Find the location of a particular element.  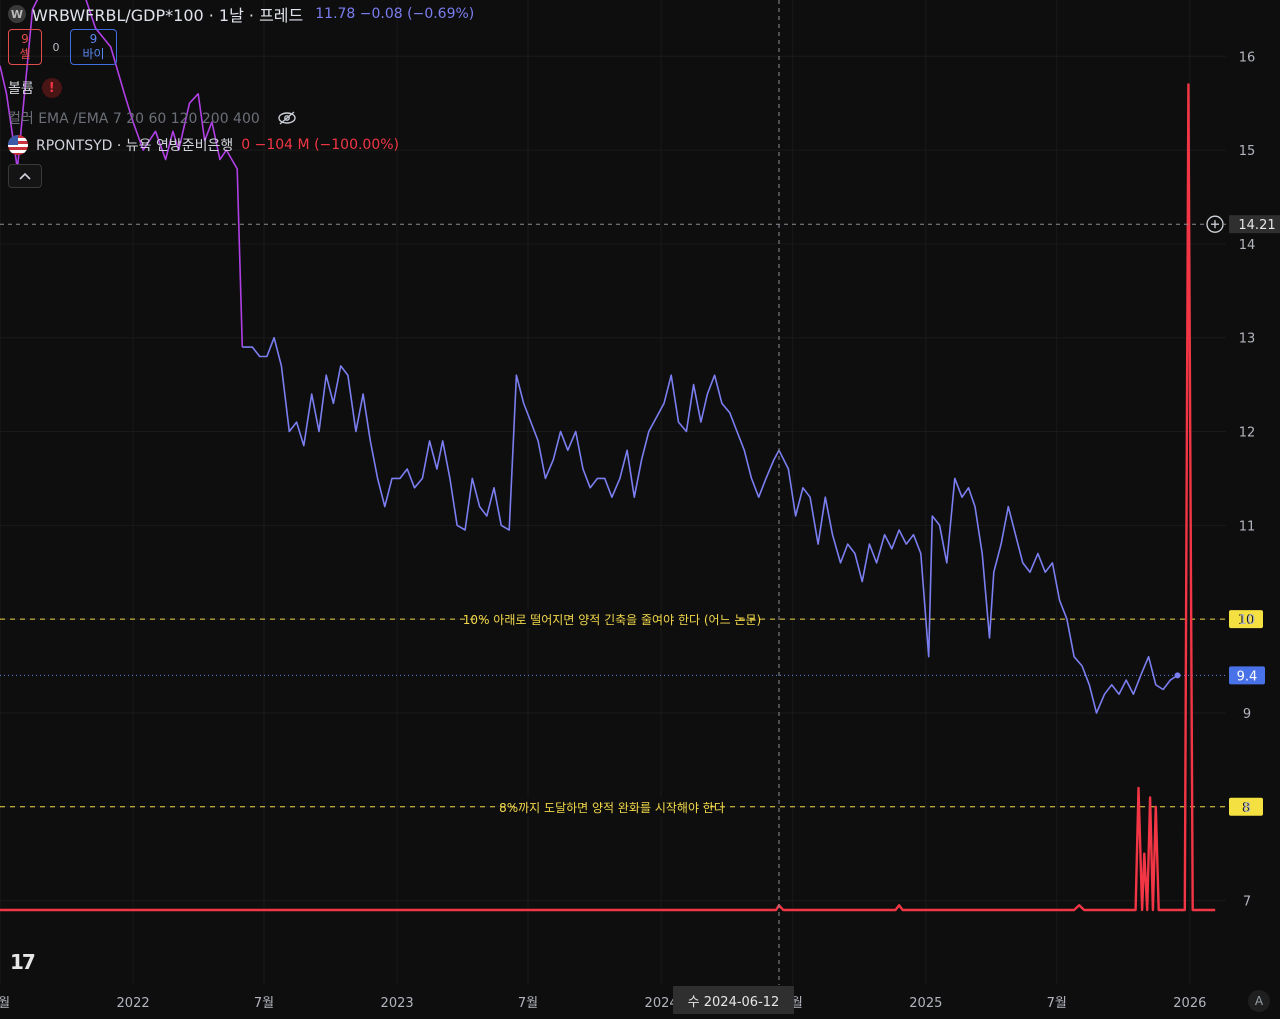

chevron-up-icon is located at coordinates (25, 176).